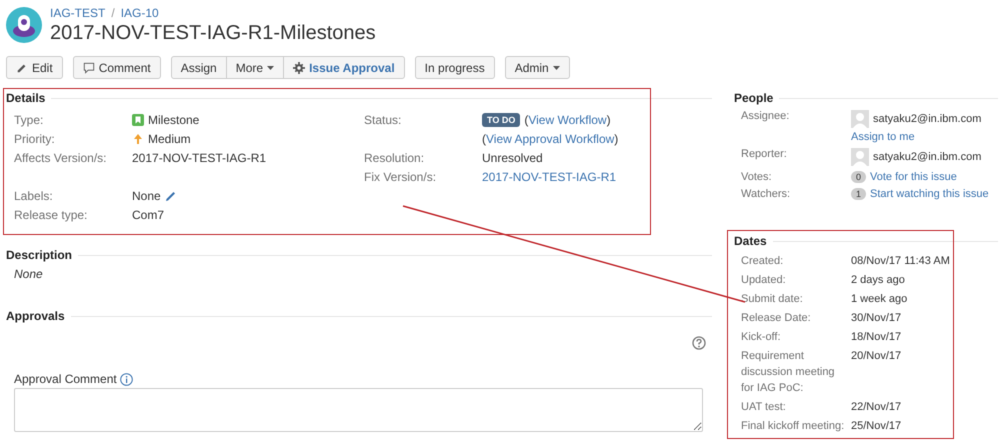 Image resolution: width=999 pixels, height=444 pixels. Describe the element at coordinates (35, 139) in the screenshot. I see `field-label: Priority:` at that location.